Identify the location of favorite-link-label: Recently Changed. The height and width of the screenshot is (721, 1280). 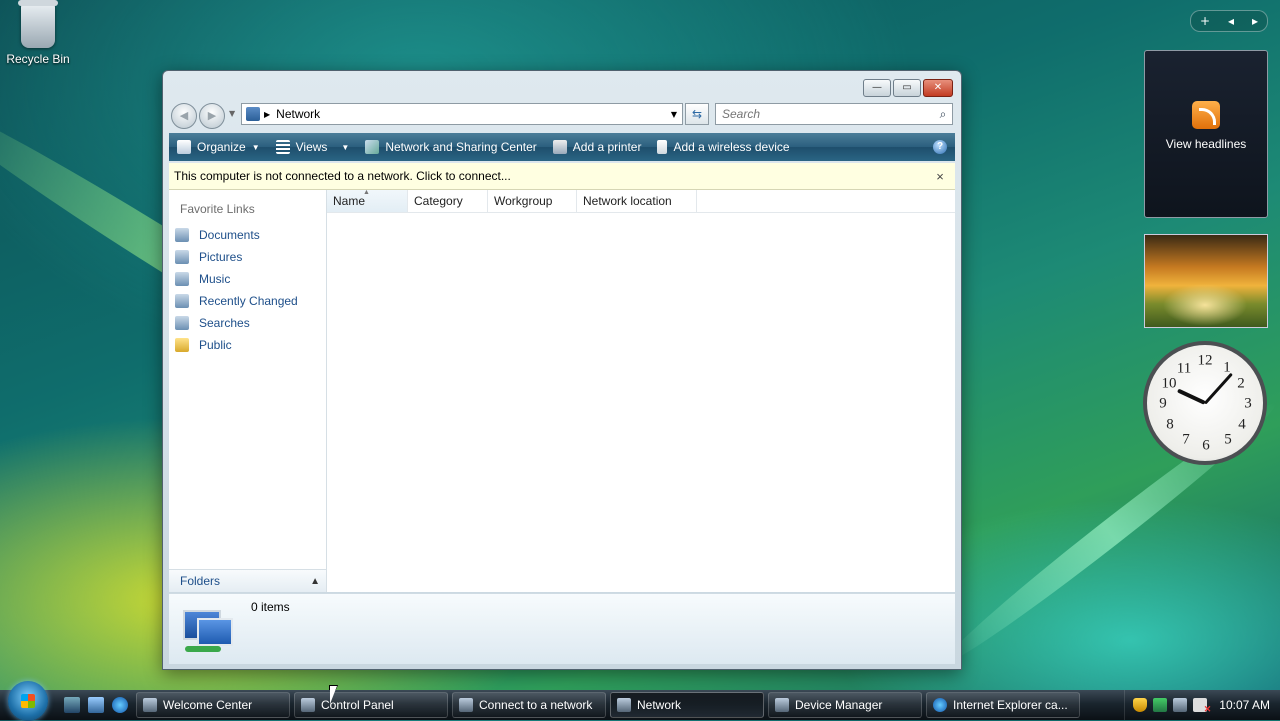
(248, 301).